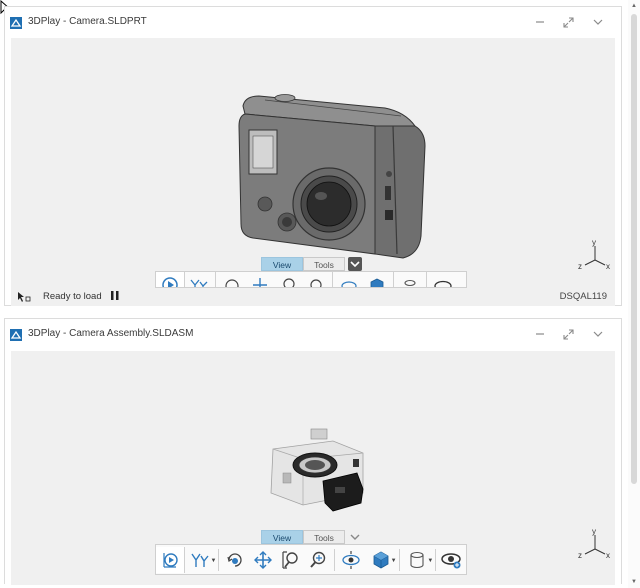 The width and height of the screenshot is (640, 588). I want to click on toolbar-collapse-button, so click(355, 264).